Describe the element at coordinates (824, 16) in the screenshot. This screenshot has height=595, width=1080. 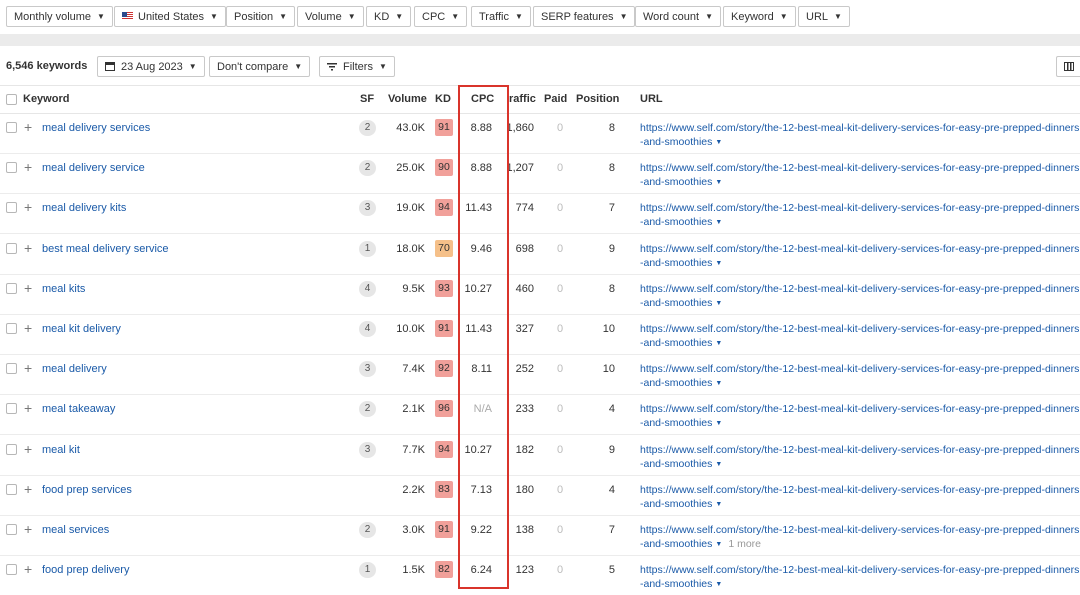
I see `filter-url: URL ▼` at that location.